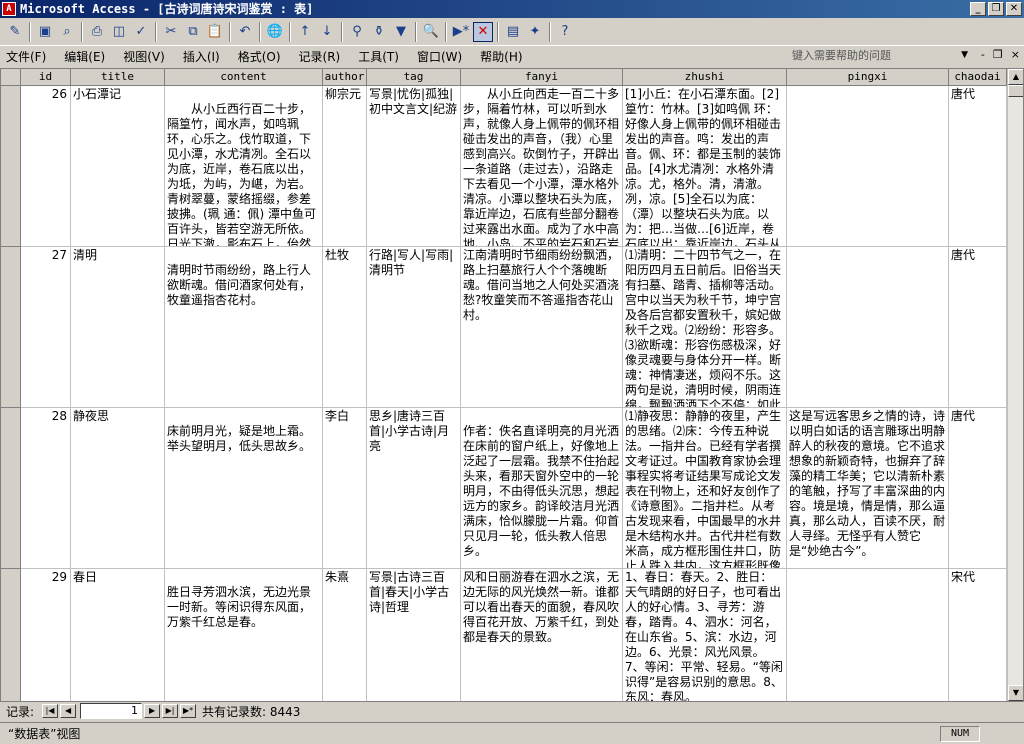 The width and height of the screenshot is (1024, 744). What do you see at coordinates (141, 32) in the screenshot?
I see `spelling-icon: ✓` at bounding box center [141, 32].